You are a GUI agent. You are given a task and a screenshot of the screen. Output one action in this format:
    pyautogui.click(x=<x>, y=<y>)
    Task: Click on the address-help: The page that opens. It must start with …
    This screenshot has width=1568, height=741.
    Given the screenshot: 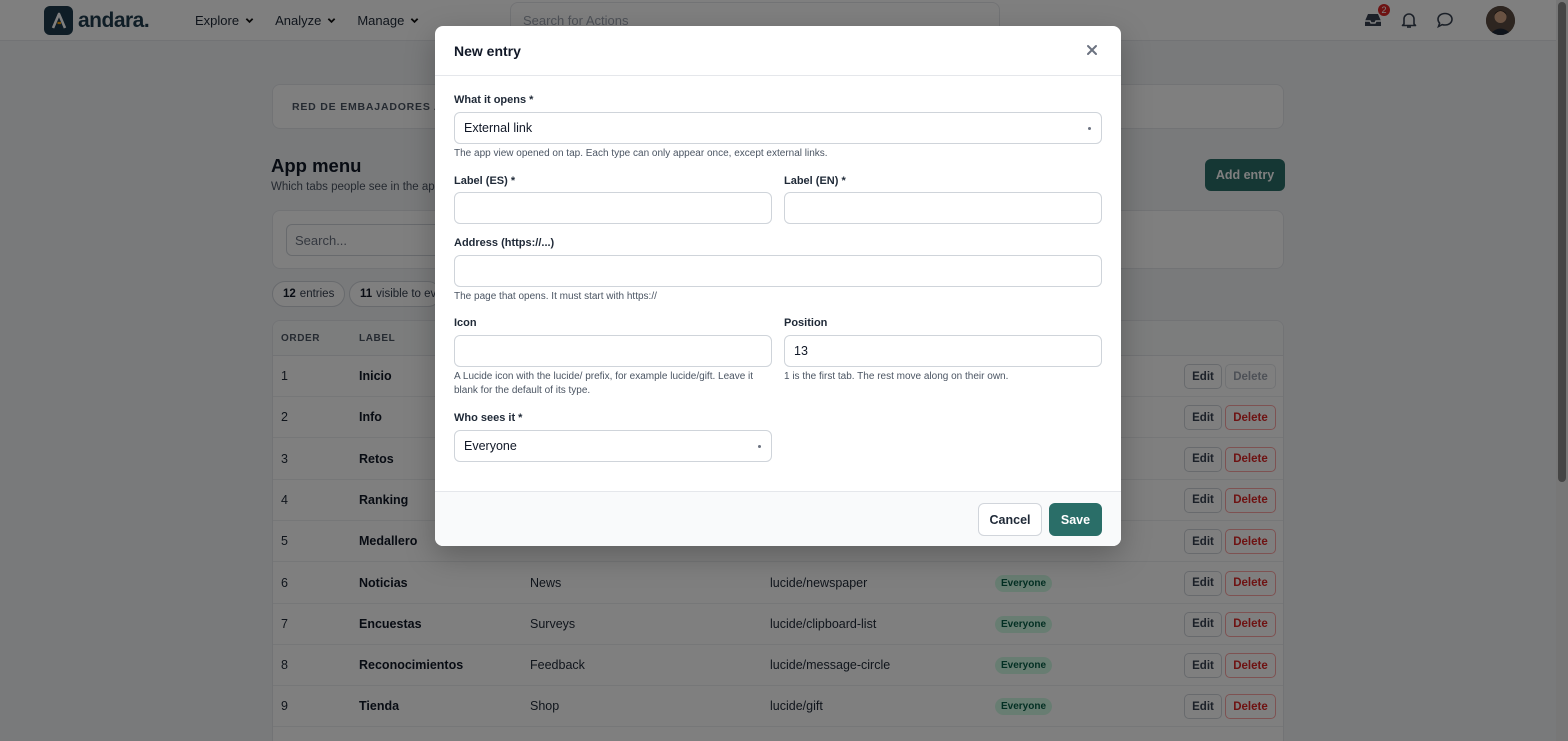 What is the action you would take?
    pyautogui.click(x=555, y=296)
    